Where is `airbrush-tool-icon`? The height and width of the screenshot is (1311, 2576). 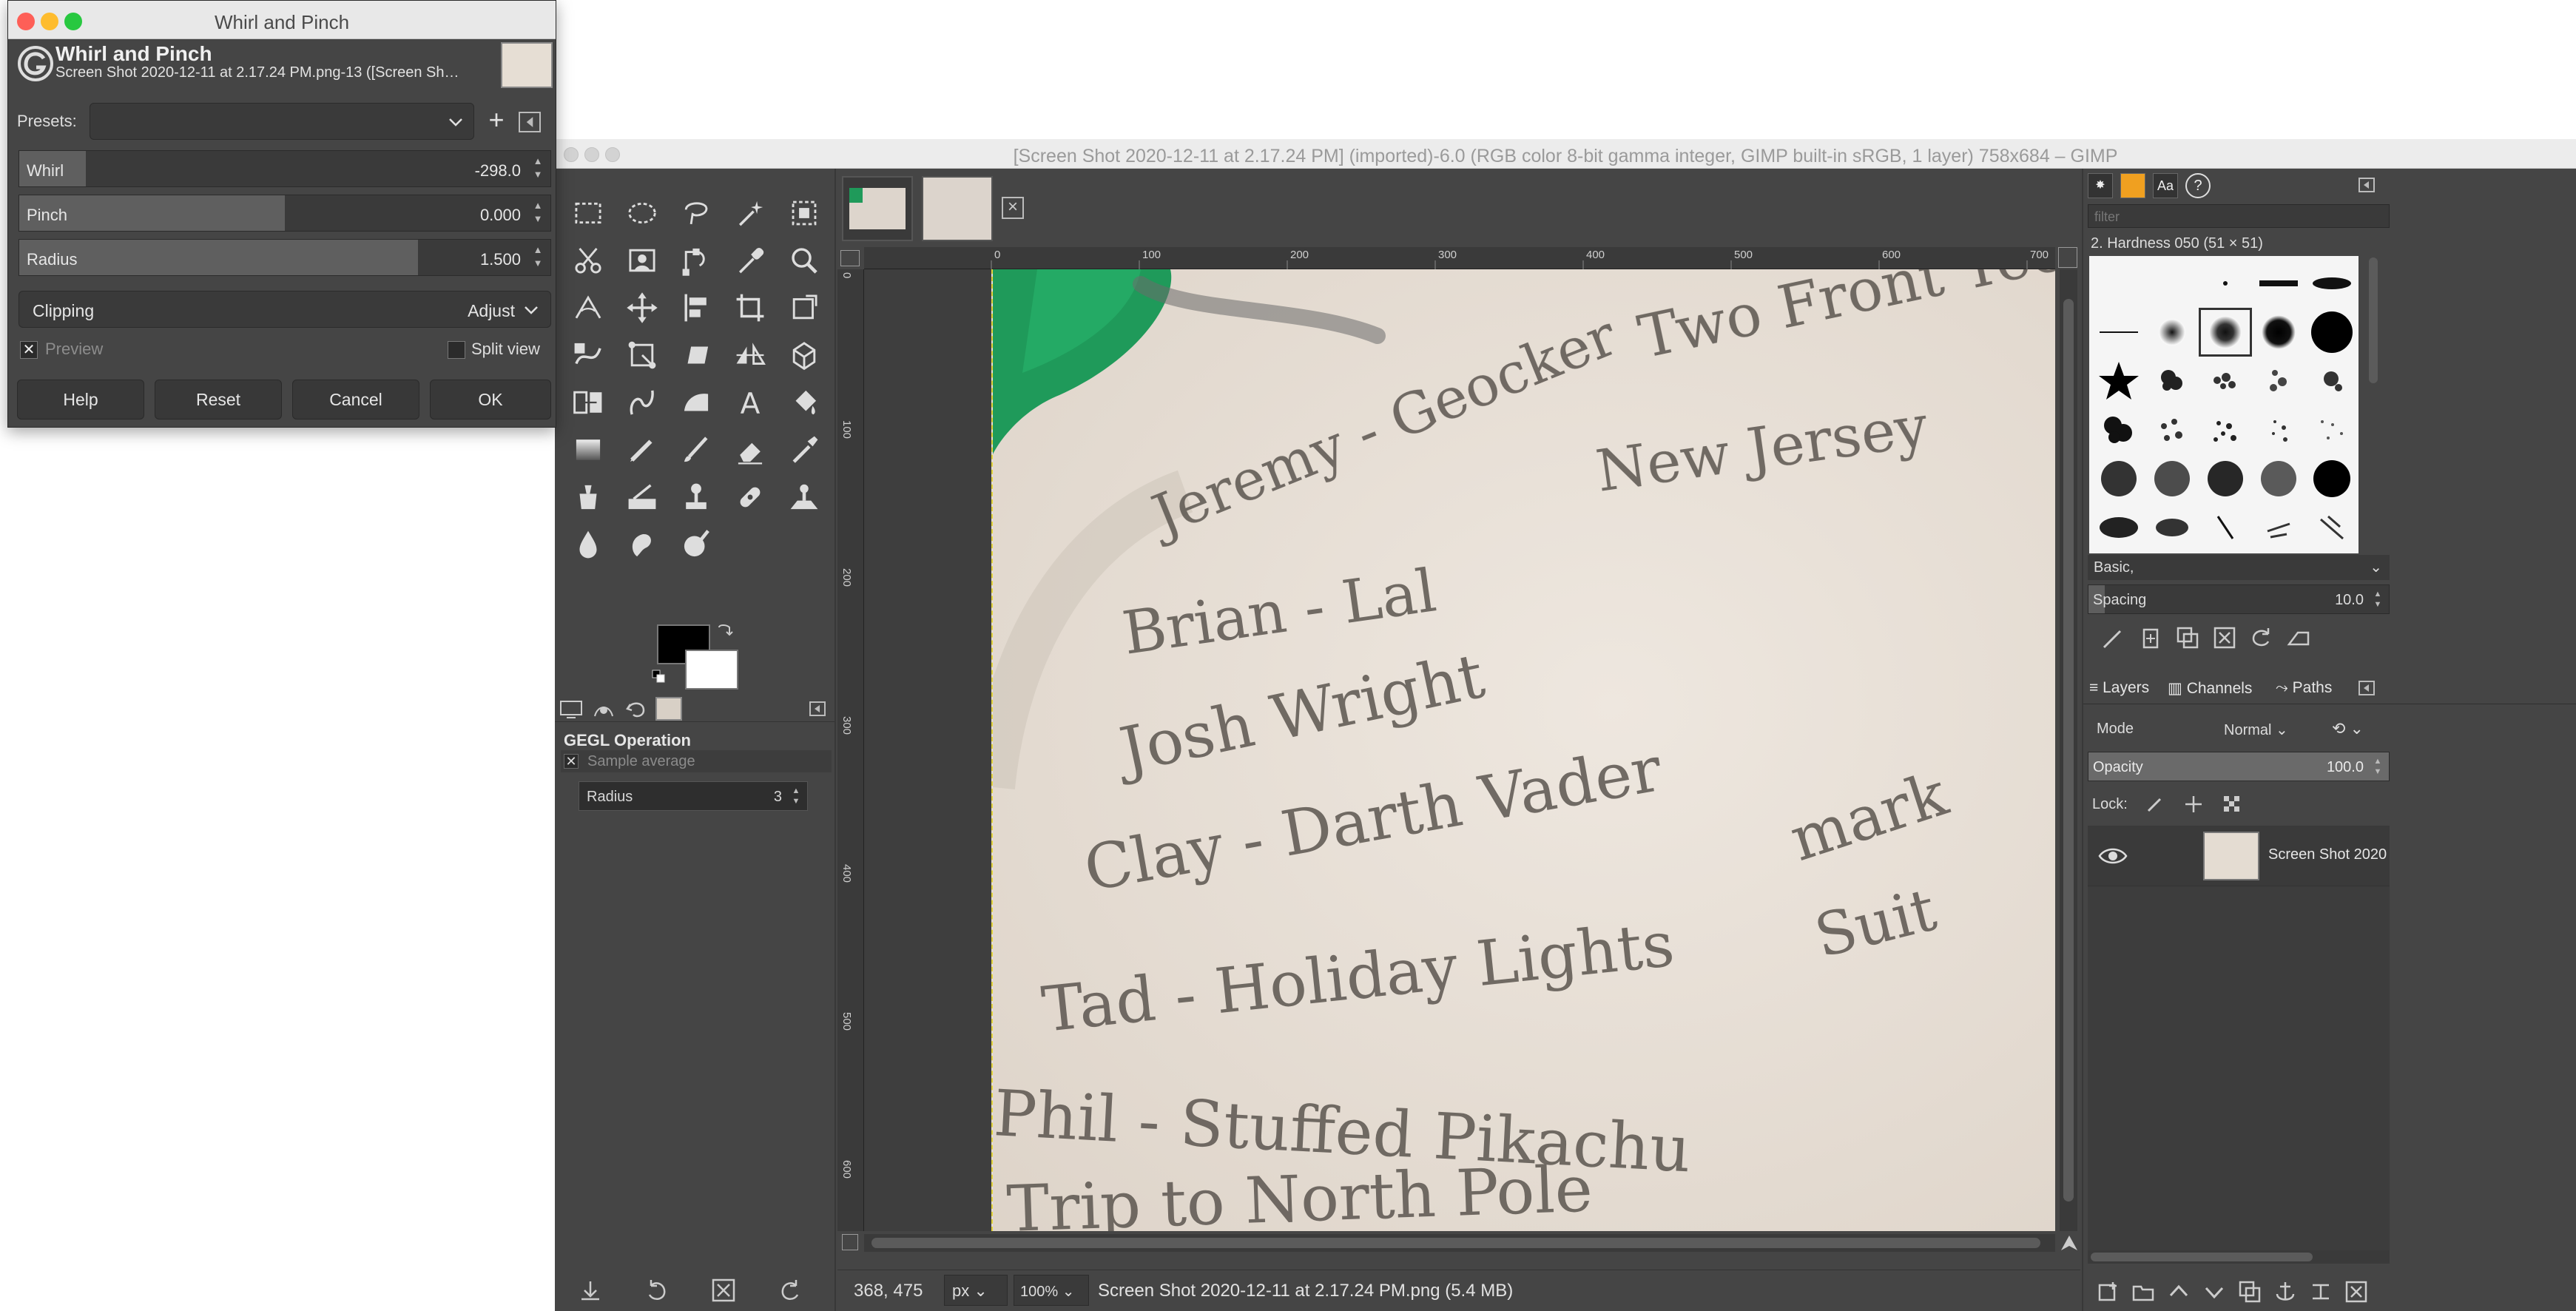 airbrush-tool-icon is located at coordinates (804, 449).